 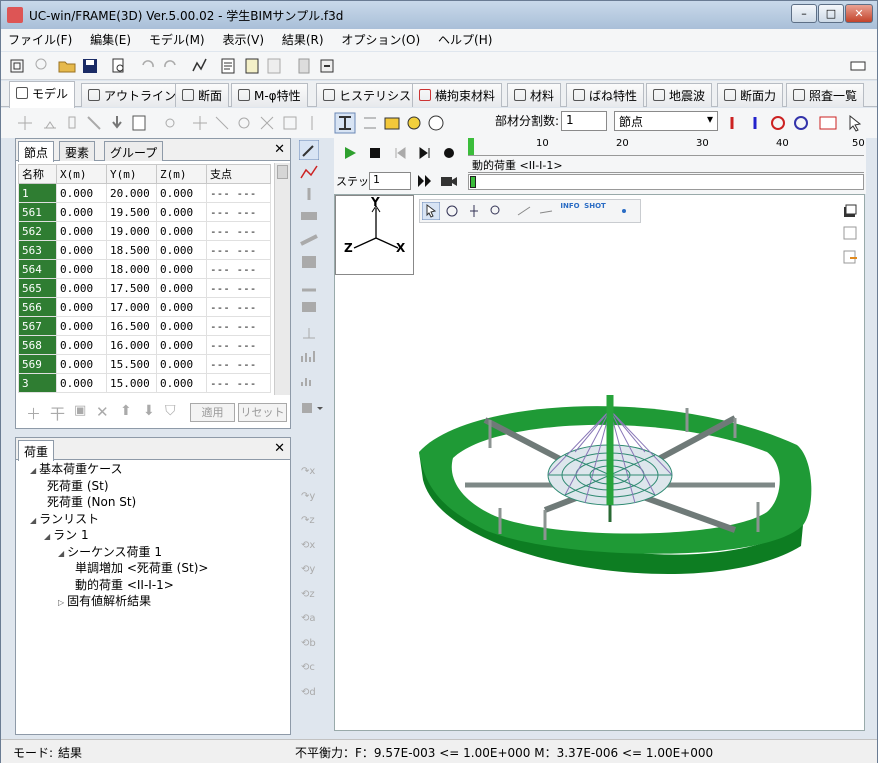 What do you see at coordinates (524, 211) in the screenshot?
I see `measure-icon` at bounding box center [524, 211].